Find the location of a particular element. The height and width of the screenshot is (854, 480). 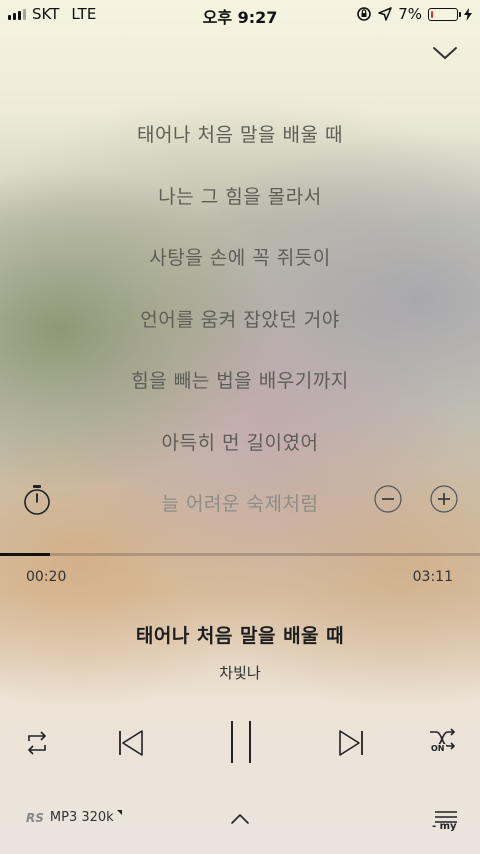

repeat-icon is located at coordinates (37, 743).